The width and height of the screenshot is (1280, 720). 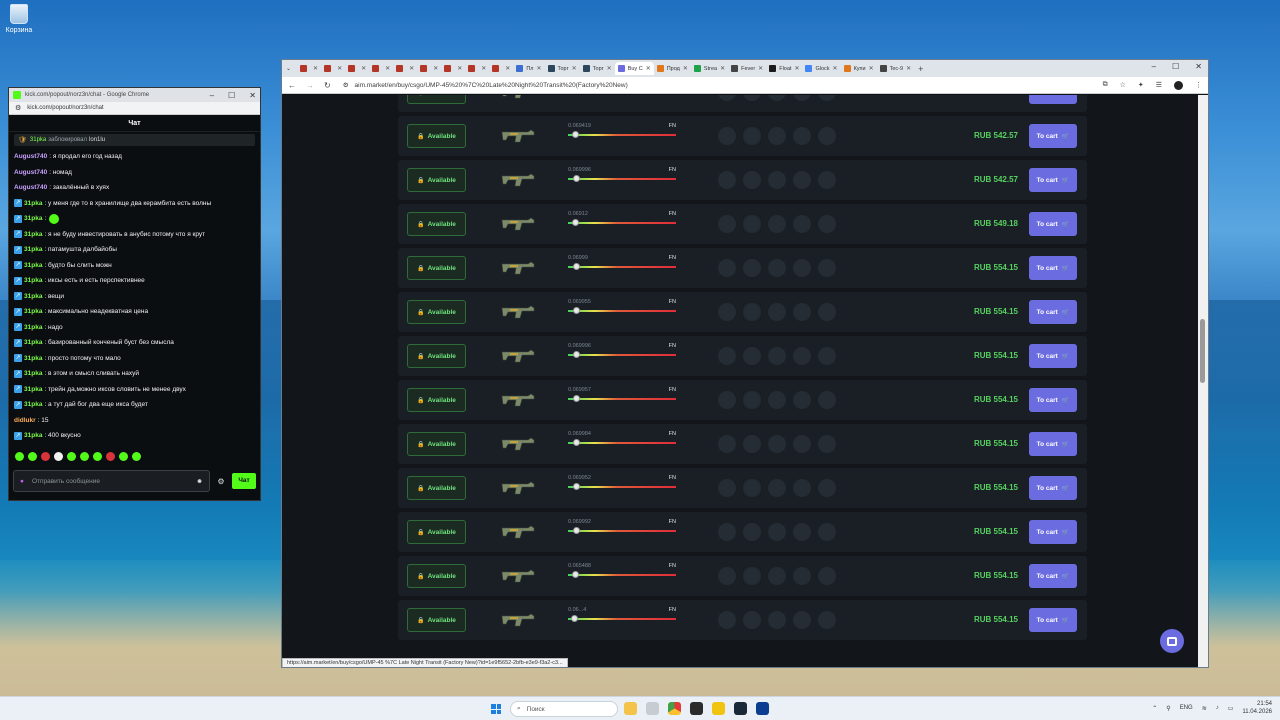 I want to click on extensions-icon: ✦, so click(x=1141, y=85).